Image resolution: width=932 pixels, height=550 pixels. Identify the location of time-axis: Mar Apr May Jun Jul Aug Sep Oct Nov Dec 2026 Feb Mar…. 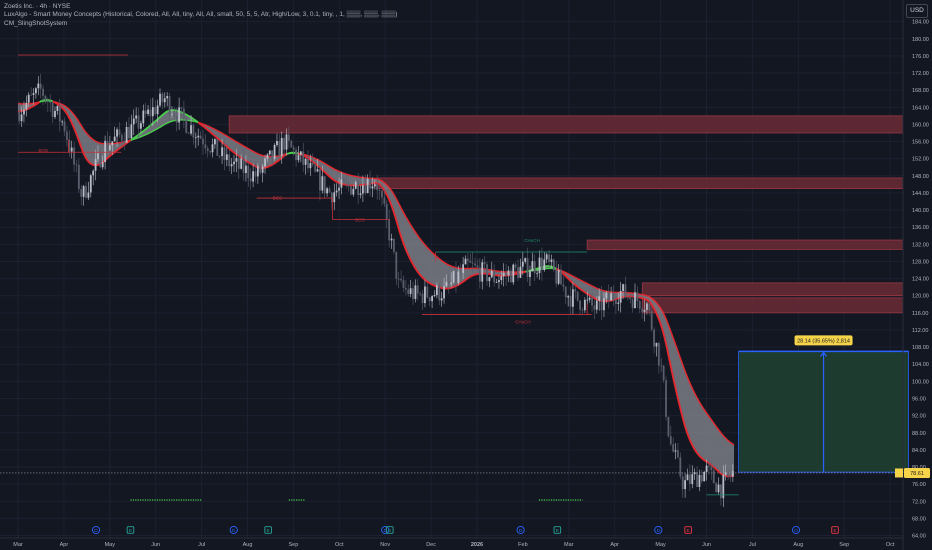
(451, 542).